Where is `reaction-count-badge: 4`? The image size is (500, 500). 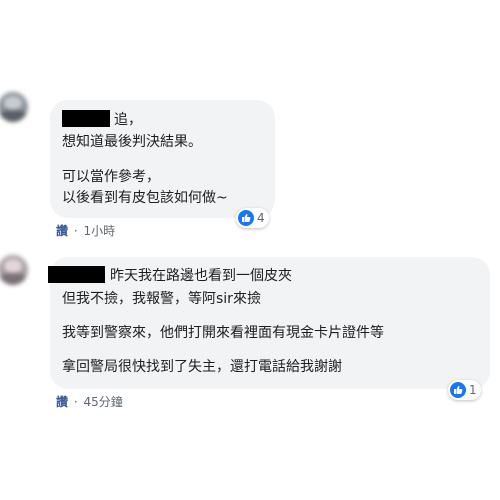
reaction-count-badge: 4 is located at coordinates (252, 218).